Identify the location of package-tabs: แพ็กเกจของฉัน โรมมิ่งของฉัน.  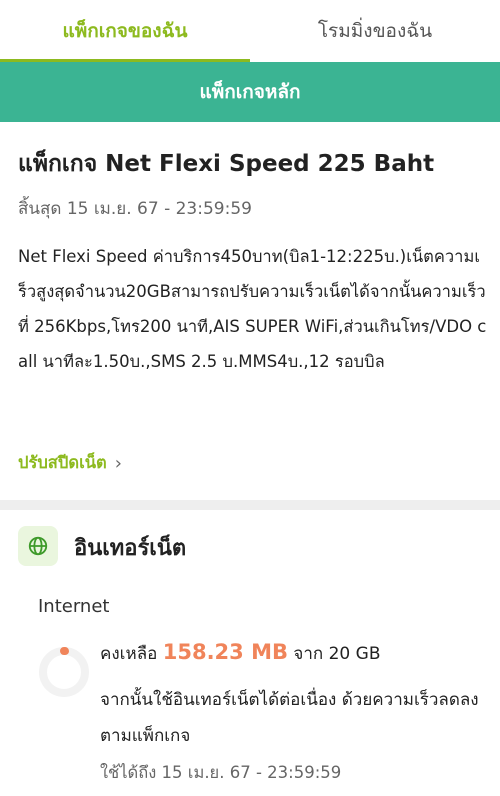
(250, 31).